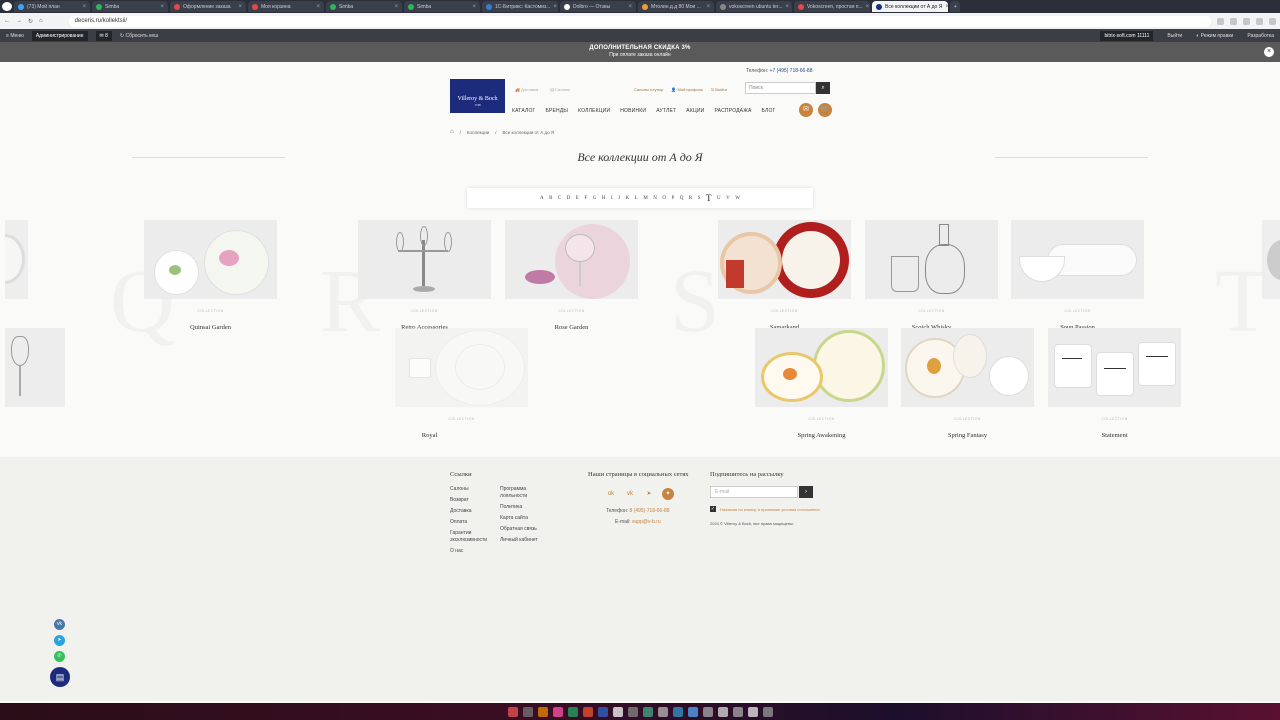 This screenshot has height=720, width=1280. I want to click on breadcrumb-collections: Коллекции, so click(478, 132).